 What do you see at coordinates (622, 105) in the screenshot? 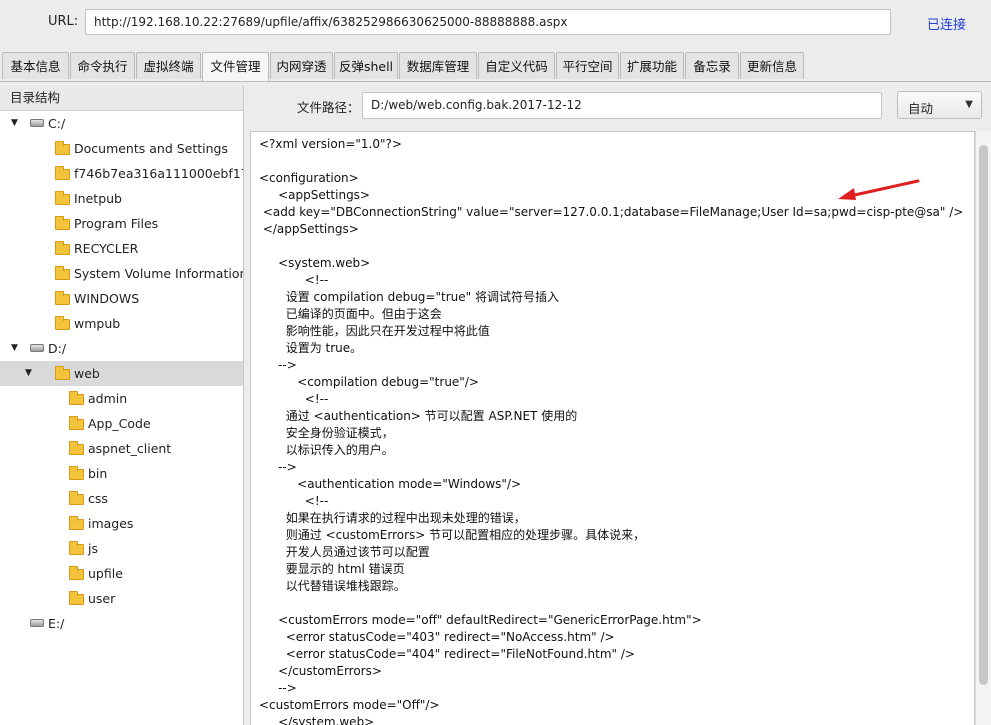
I see `file-path-input` at bounding box center [622, 105].